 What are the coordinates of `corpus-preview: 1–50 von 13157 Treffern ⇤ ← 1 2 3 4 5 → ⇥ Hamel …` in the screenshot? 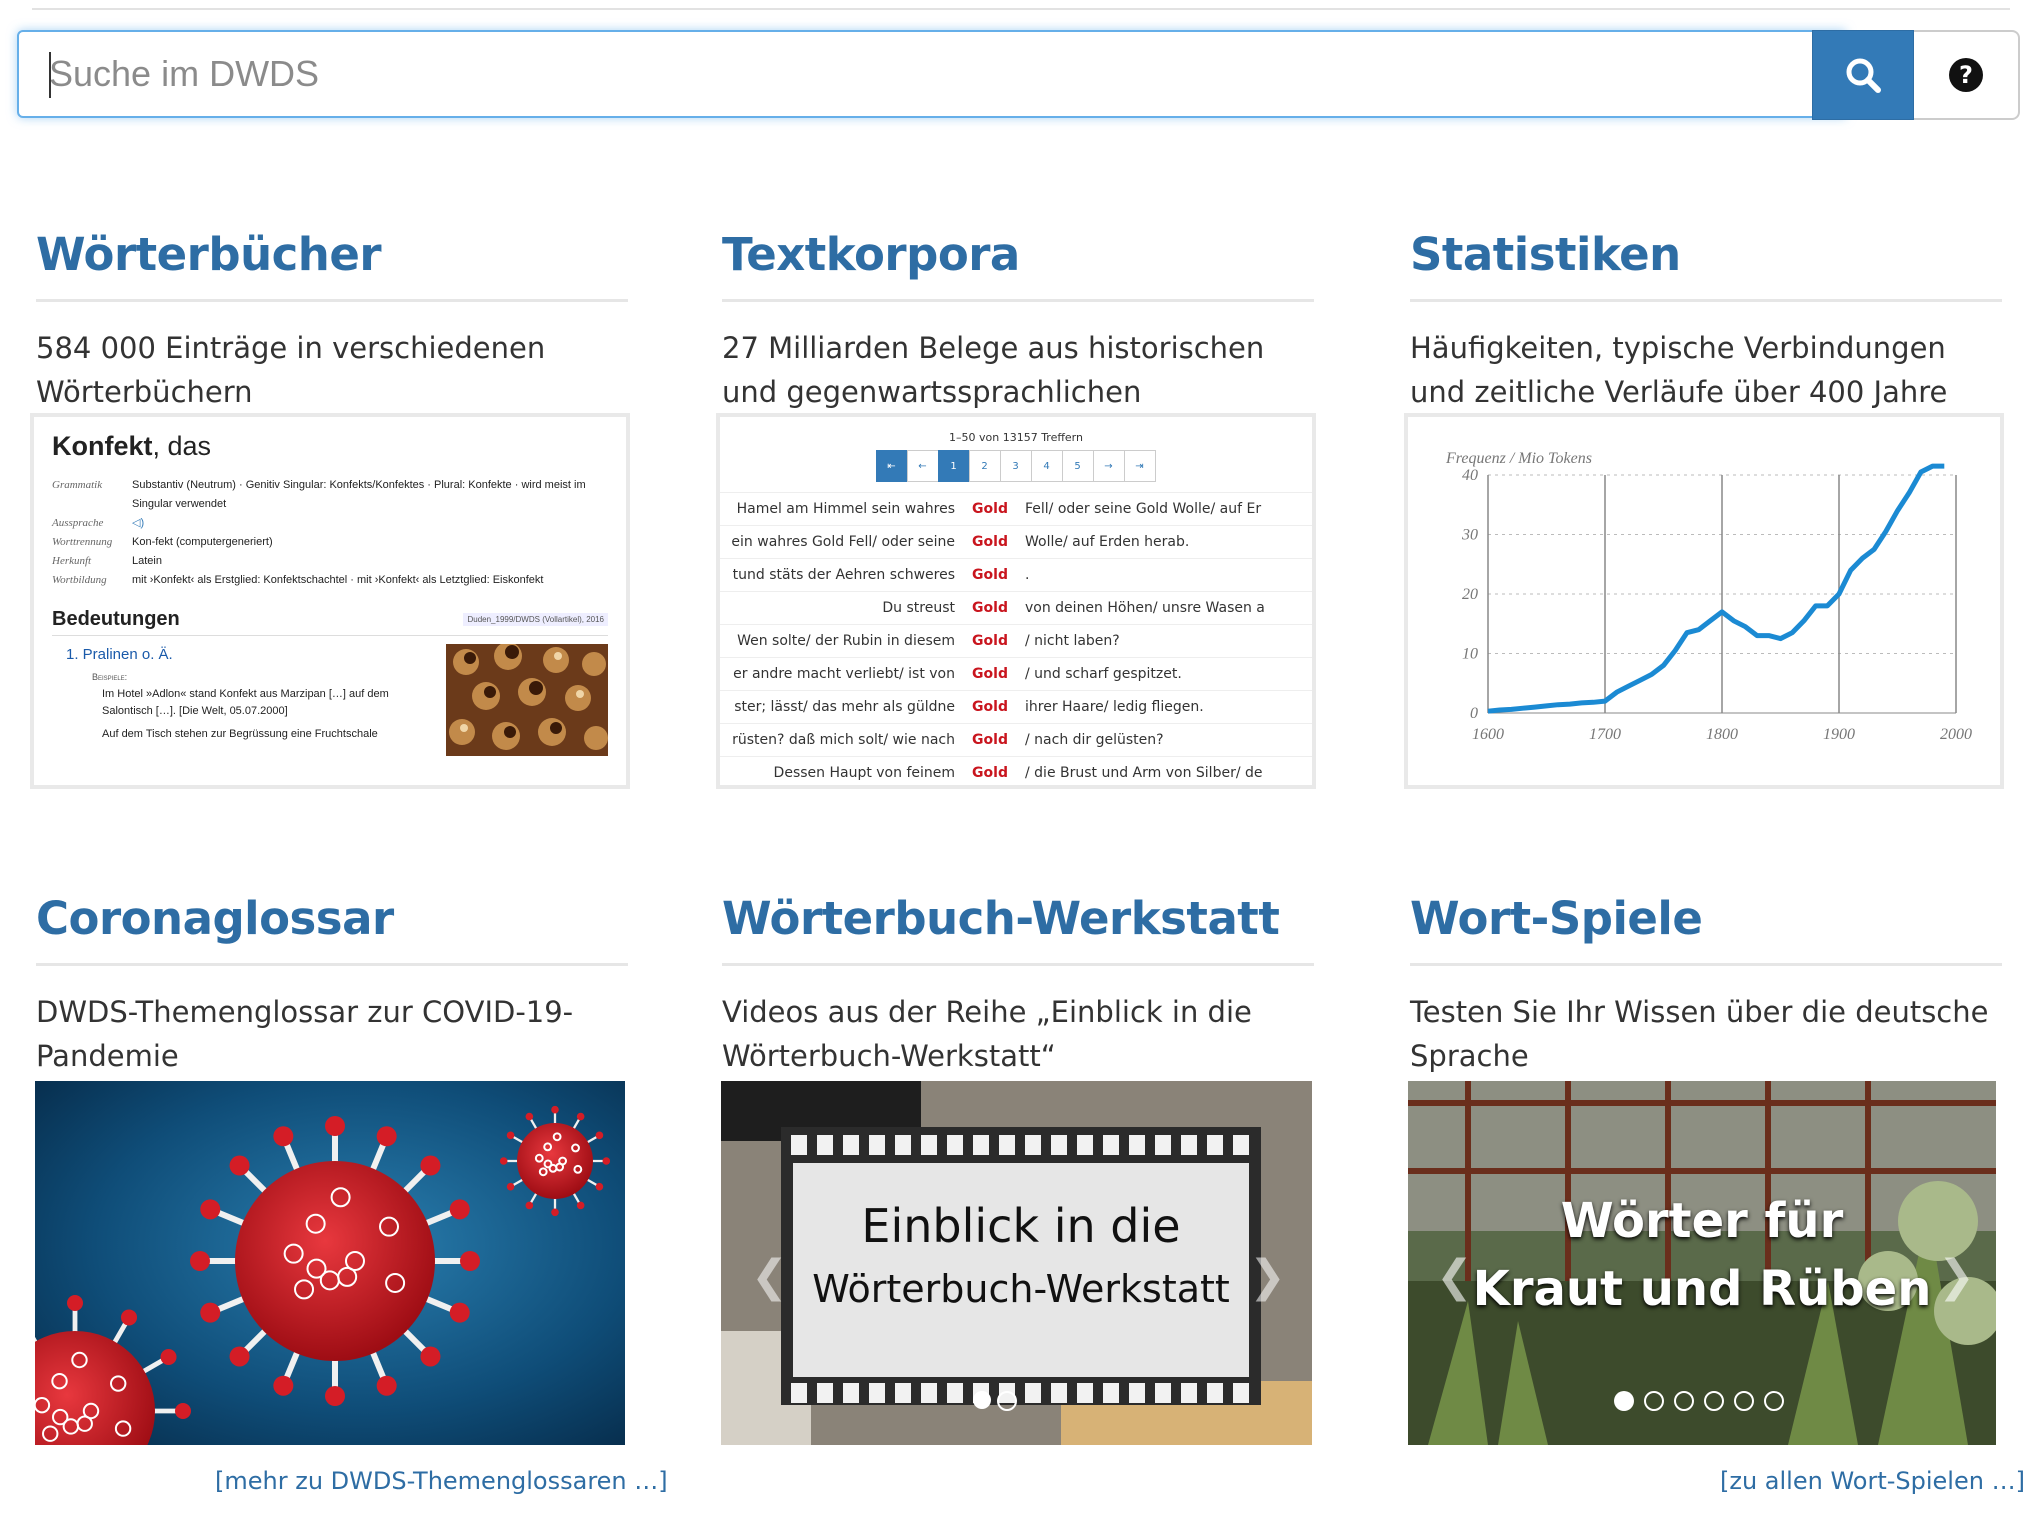 It's located at (1016, 601).